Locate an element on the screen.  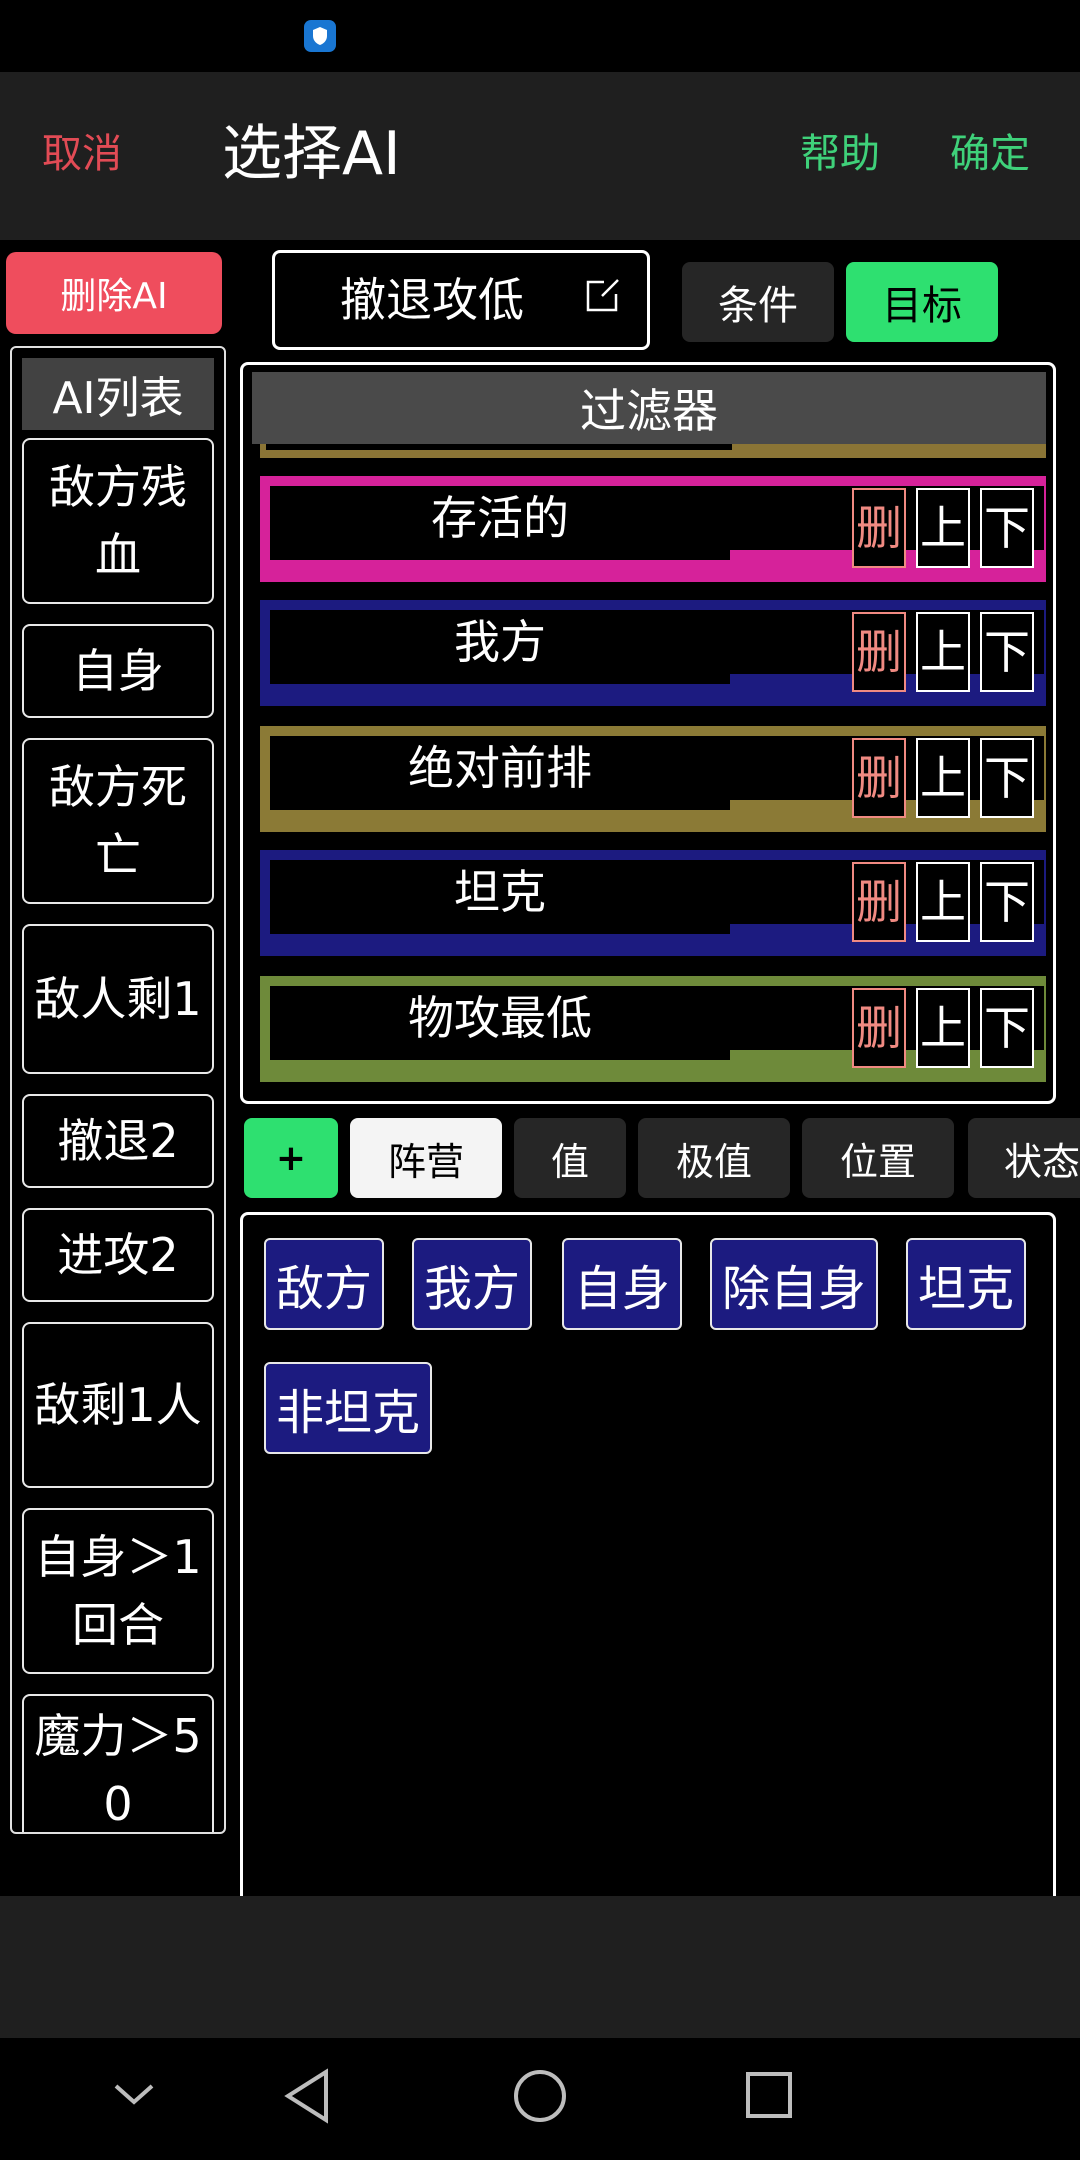
filter-row-partial-inner is located at coordinates (499, 447).